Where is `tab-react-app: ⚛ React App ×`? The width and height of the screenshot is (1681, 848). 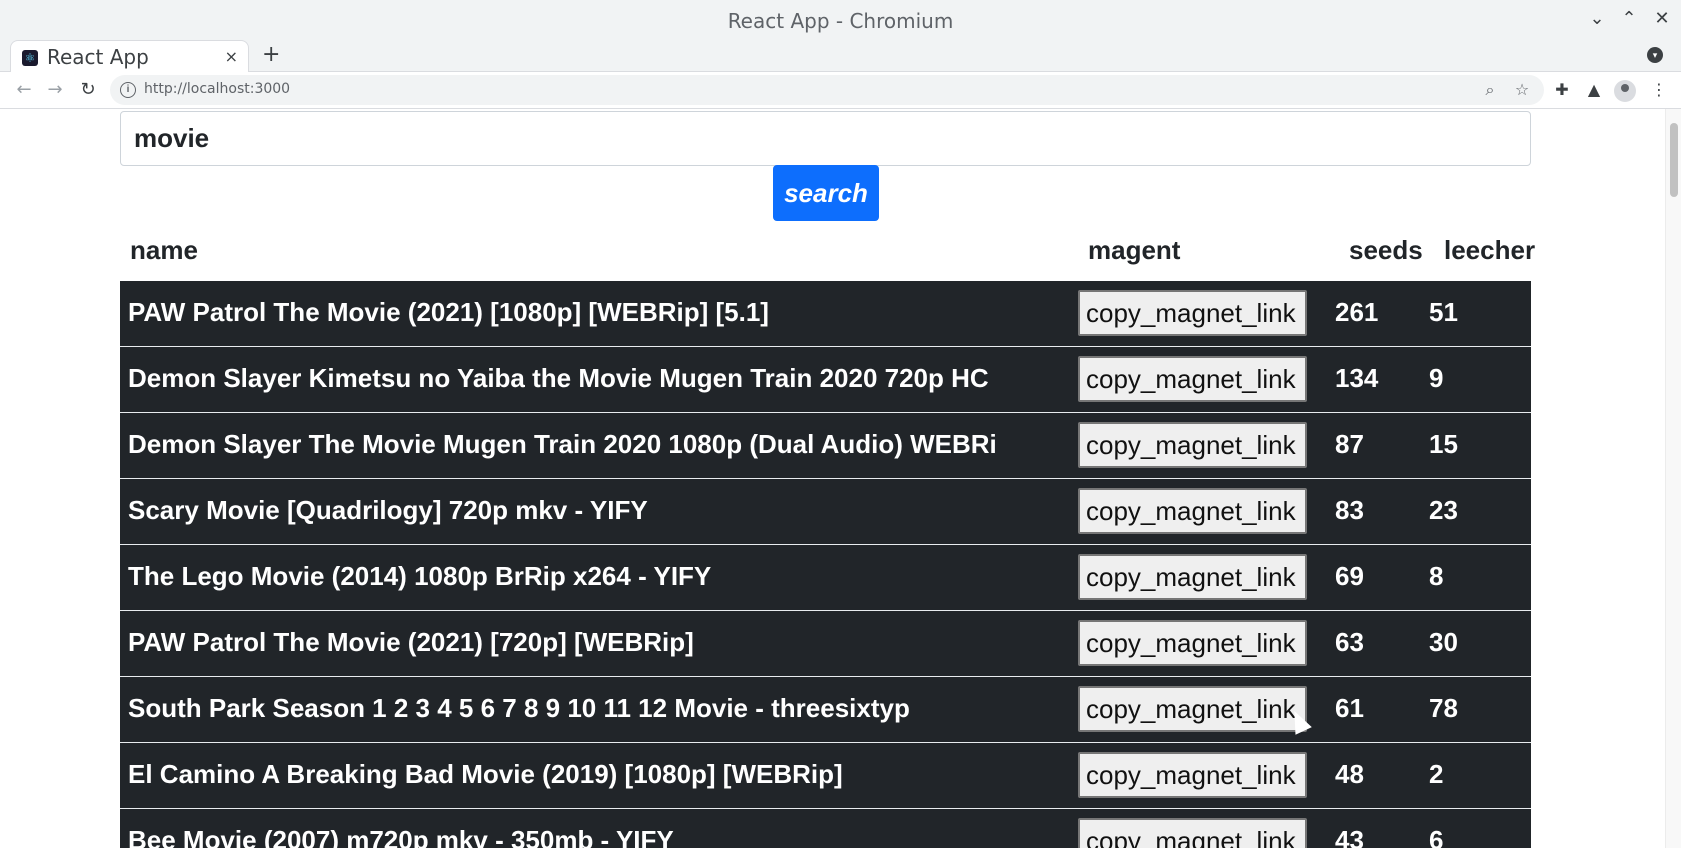 tab-react-app: ⚛ React App × is located at coordinates (129, 57).